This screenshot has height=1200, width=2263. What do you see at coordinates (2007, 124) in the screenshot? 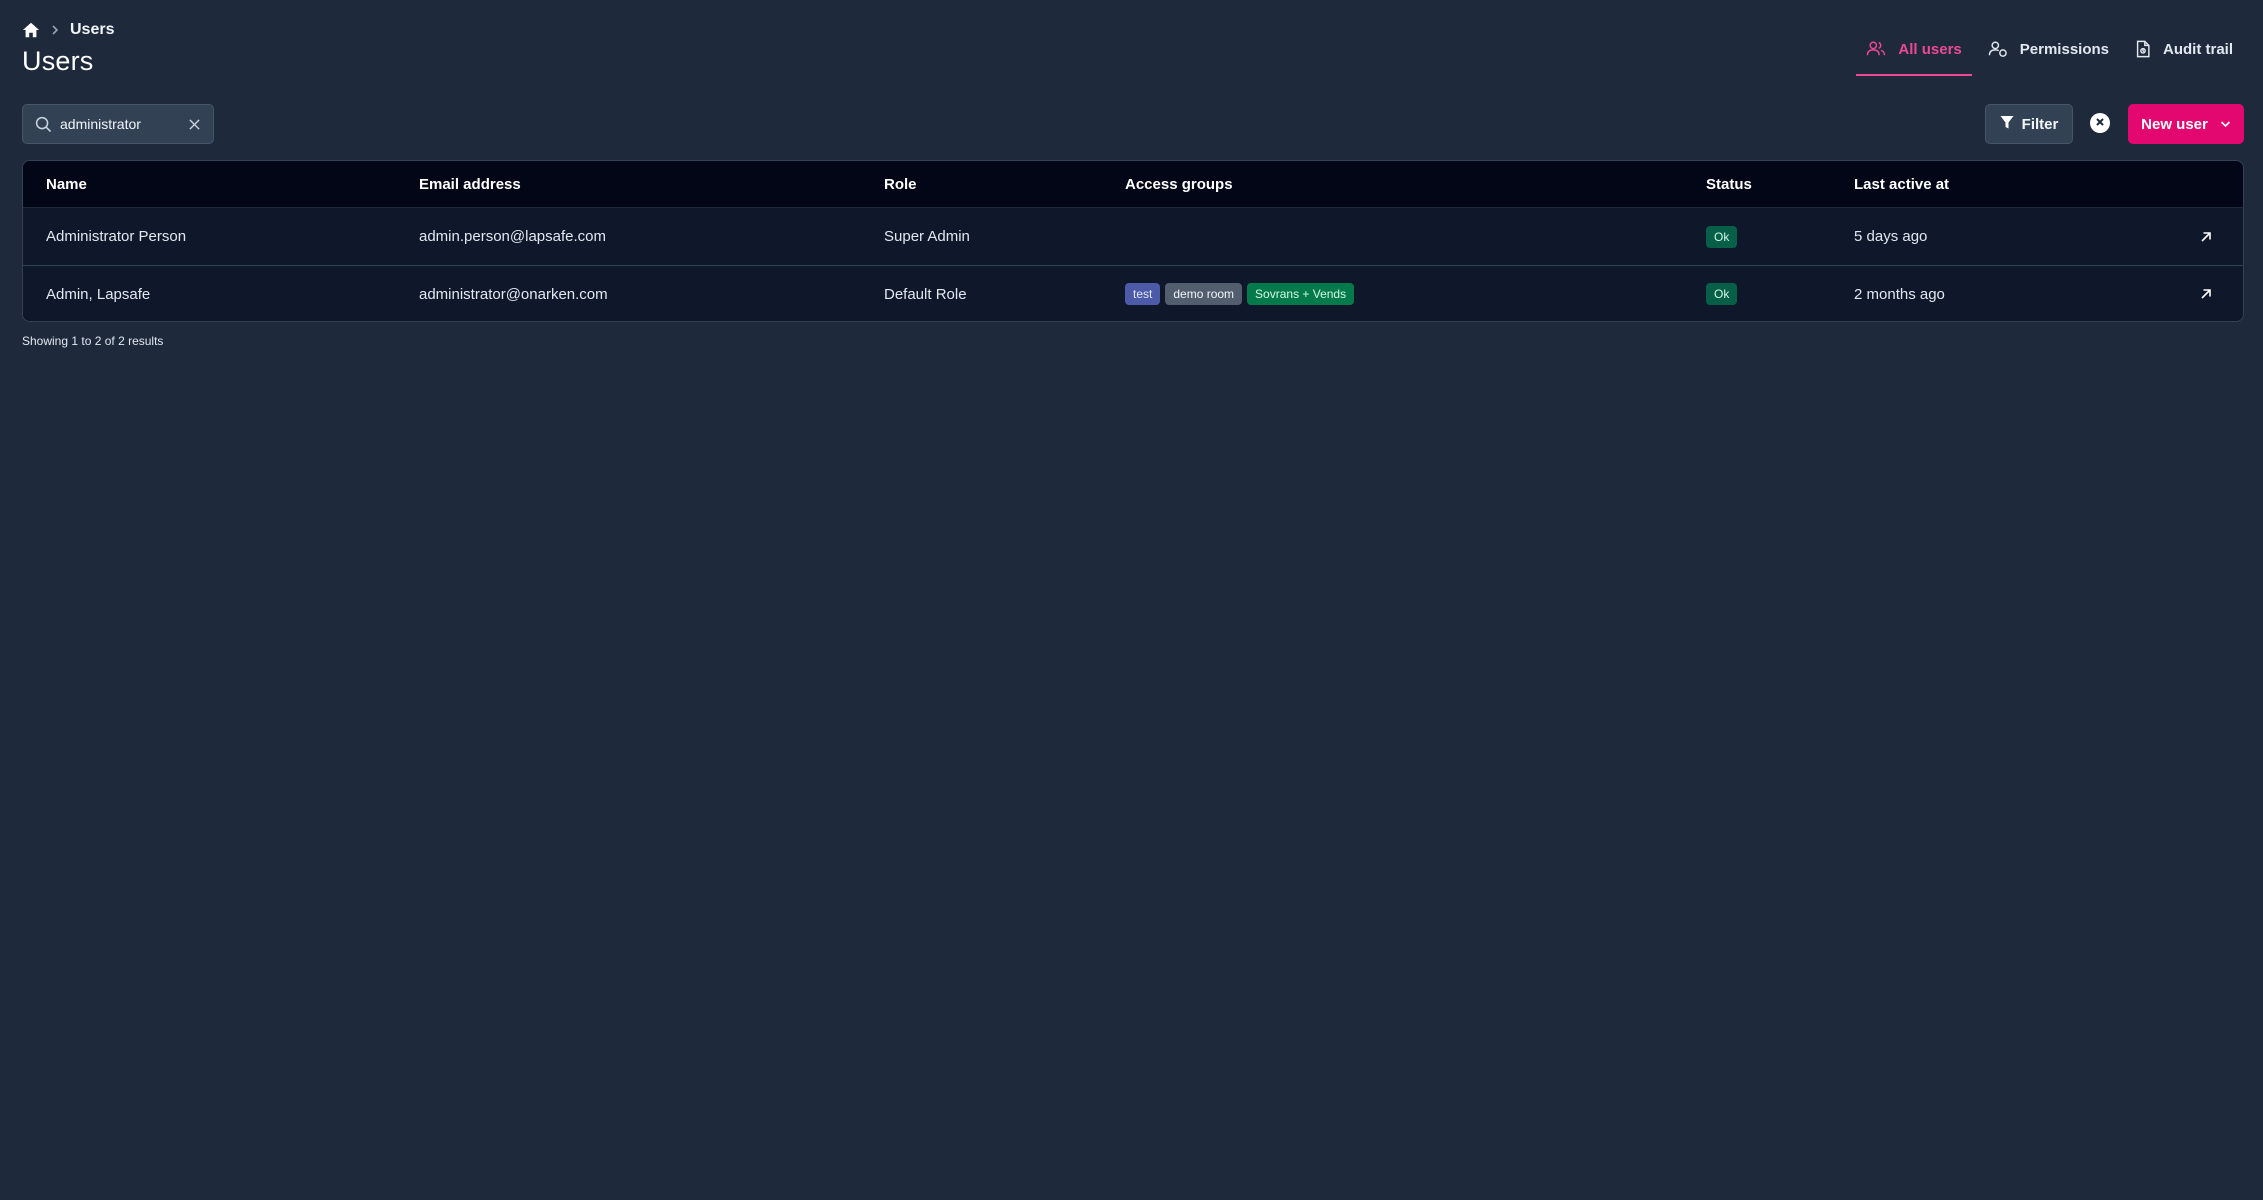
I see `funnel-icon` at bounding box center [2007, 124].